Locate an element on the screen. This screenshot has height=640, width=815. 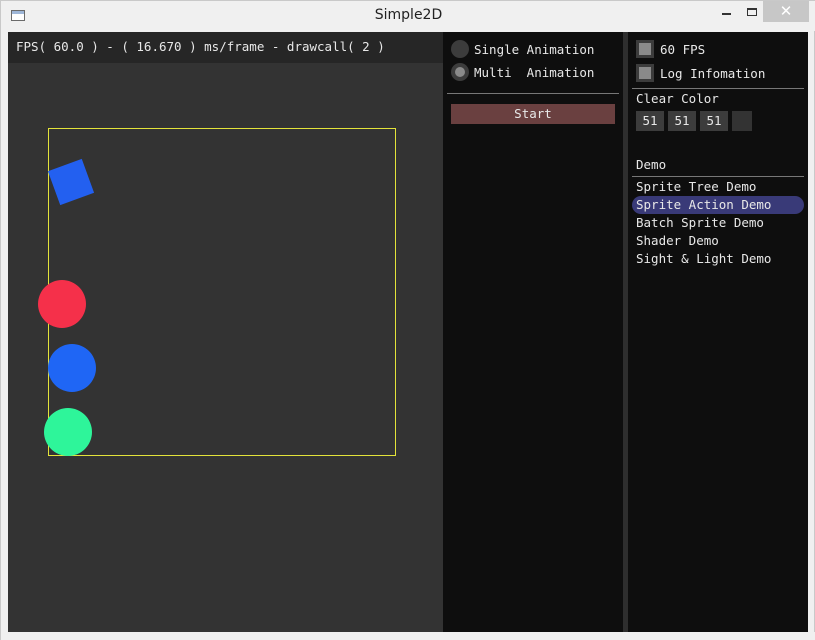
title-bar: Simple2D ✕ is located at coordinates (408, 16).